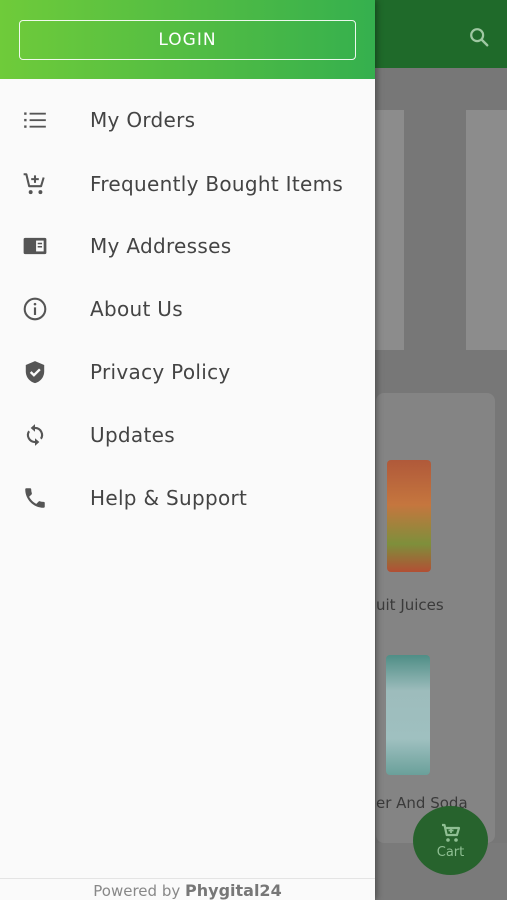 The width and height of the screenshot is (507, 900). I want to click on menu-item-label: About Us, so click(136, 308).